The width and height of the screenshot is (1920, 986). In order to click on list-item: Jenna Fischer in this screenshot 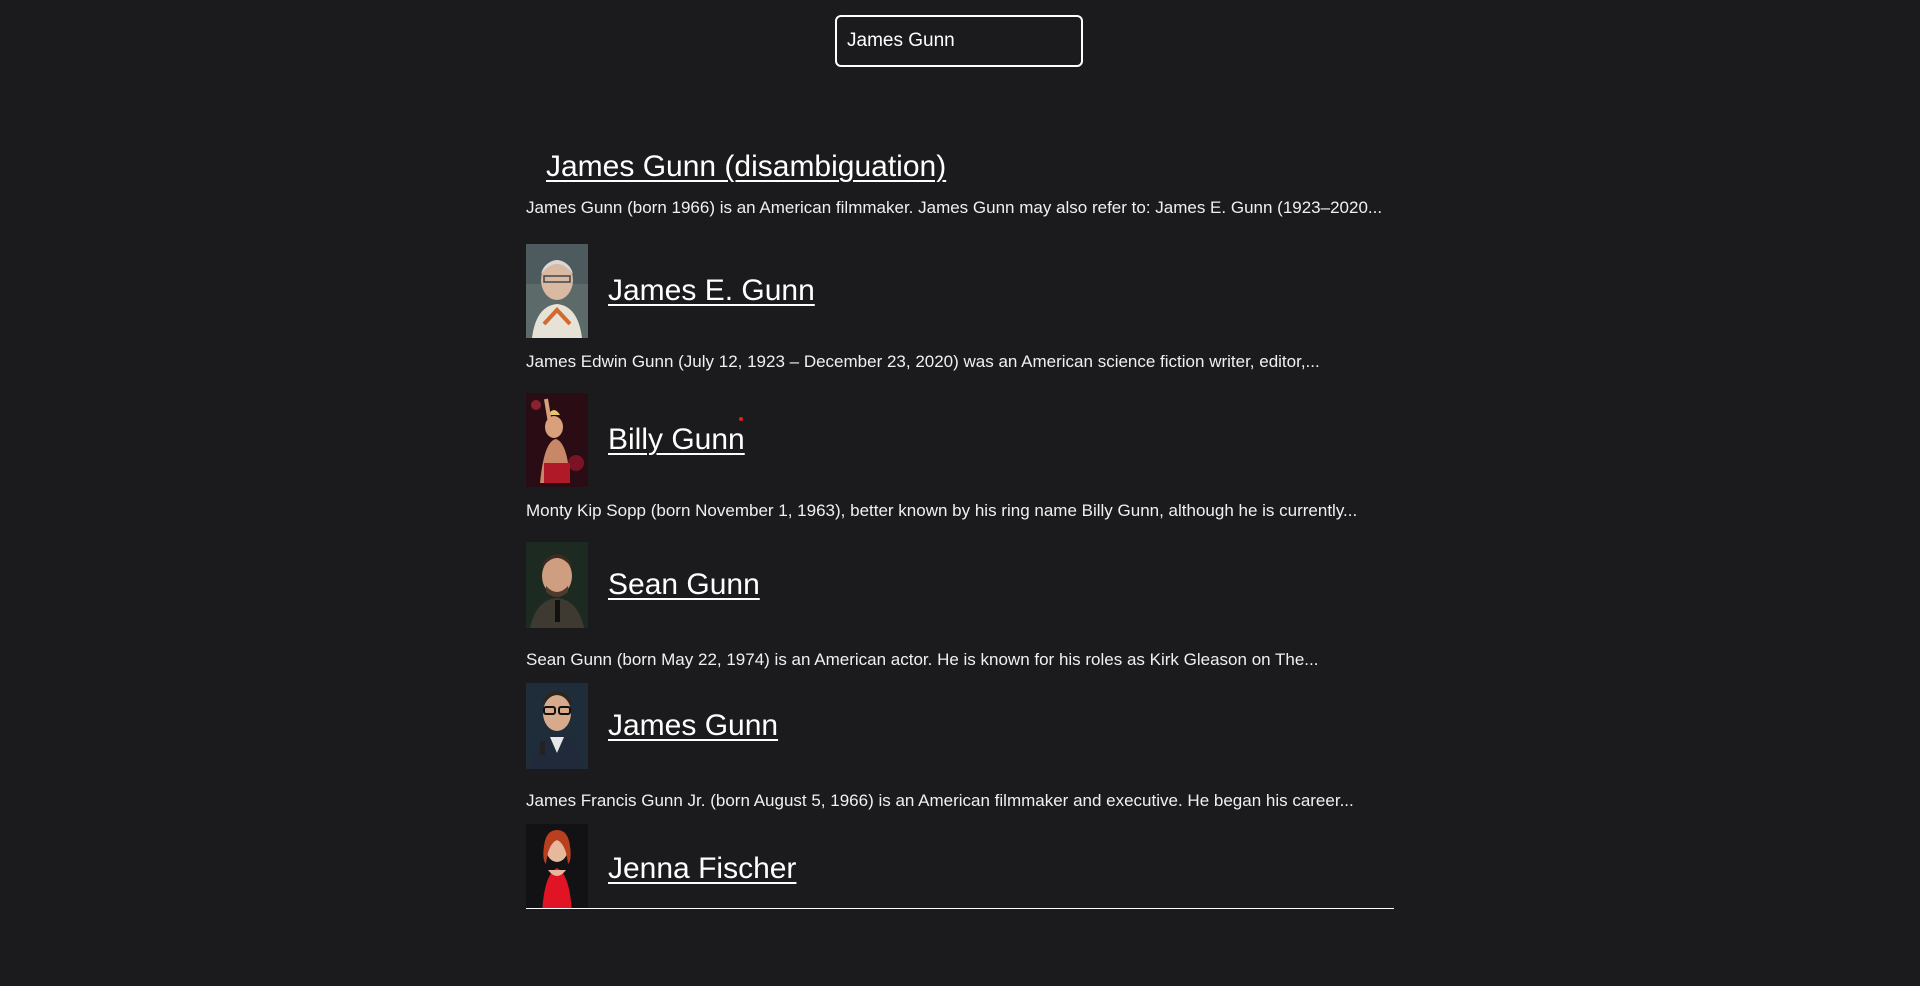, I will do `click(946, 866)`.